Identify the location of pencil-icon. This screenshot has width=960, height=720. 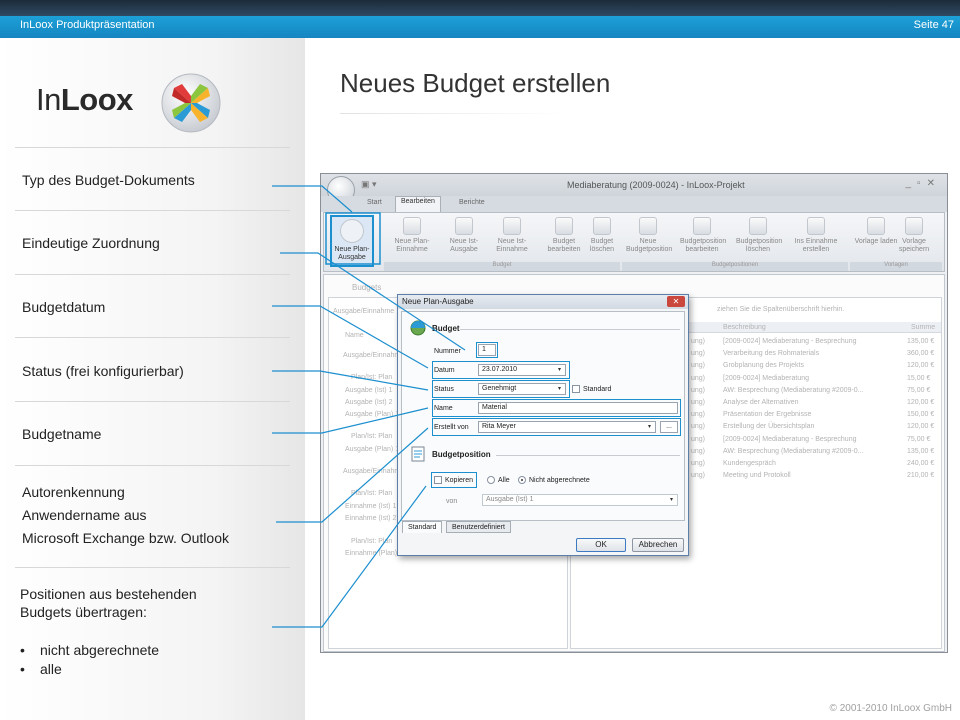
(564, 226).